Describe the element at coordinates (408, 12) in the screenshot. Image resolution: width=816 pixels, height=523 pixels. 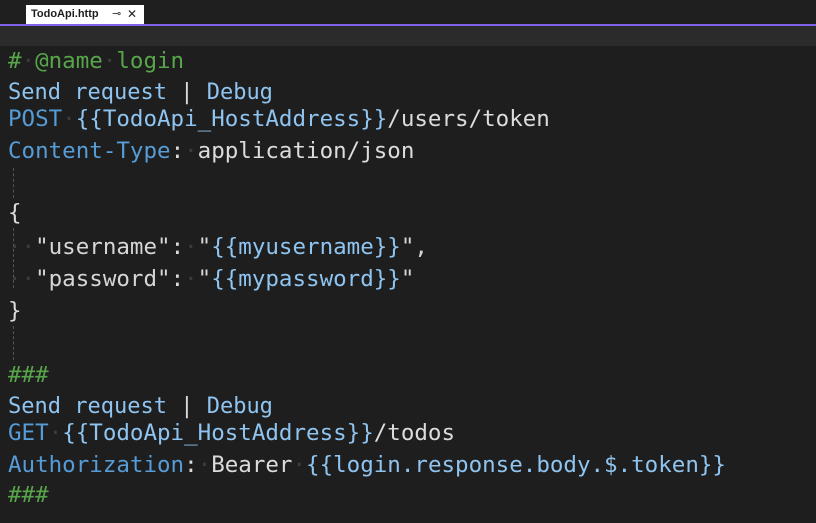
I see `tab-bar: TodoApi.http ⊸ ✕` at that location.